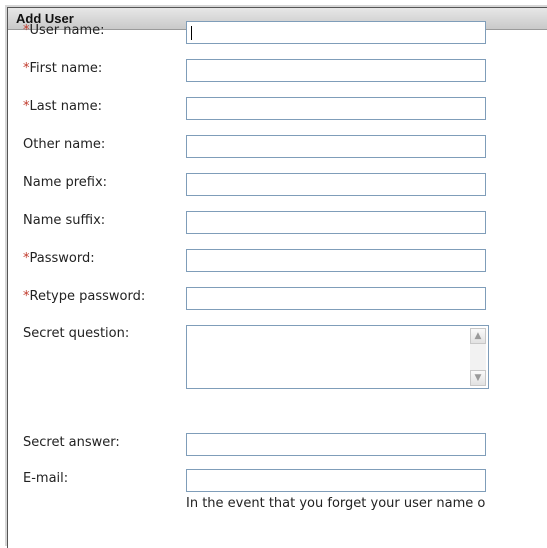  Describe the element at coordinates (71, 442) in the screenshot. I see `secret-answer-label: Secret answer:` at that location.